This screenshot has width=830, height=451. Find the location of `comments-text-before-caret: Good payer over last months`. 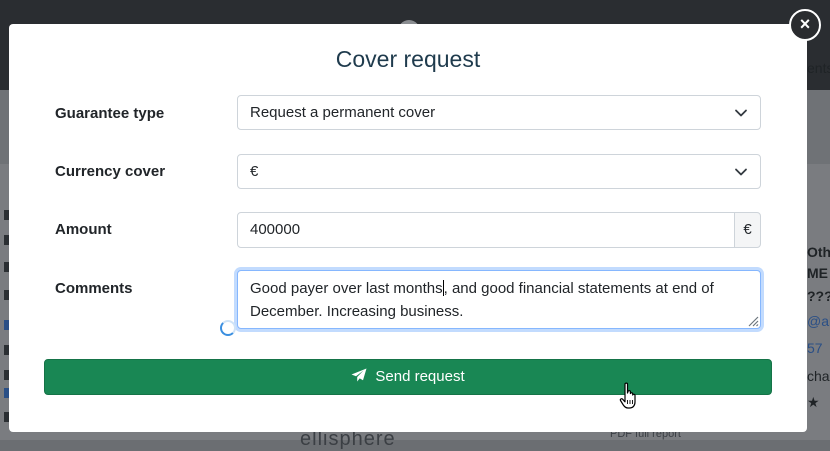

comments-text-before-caret: Good payer over last months is located at coordinates (346, 288).